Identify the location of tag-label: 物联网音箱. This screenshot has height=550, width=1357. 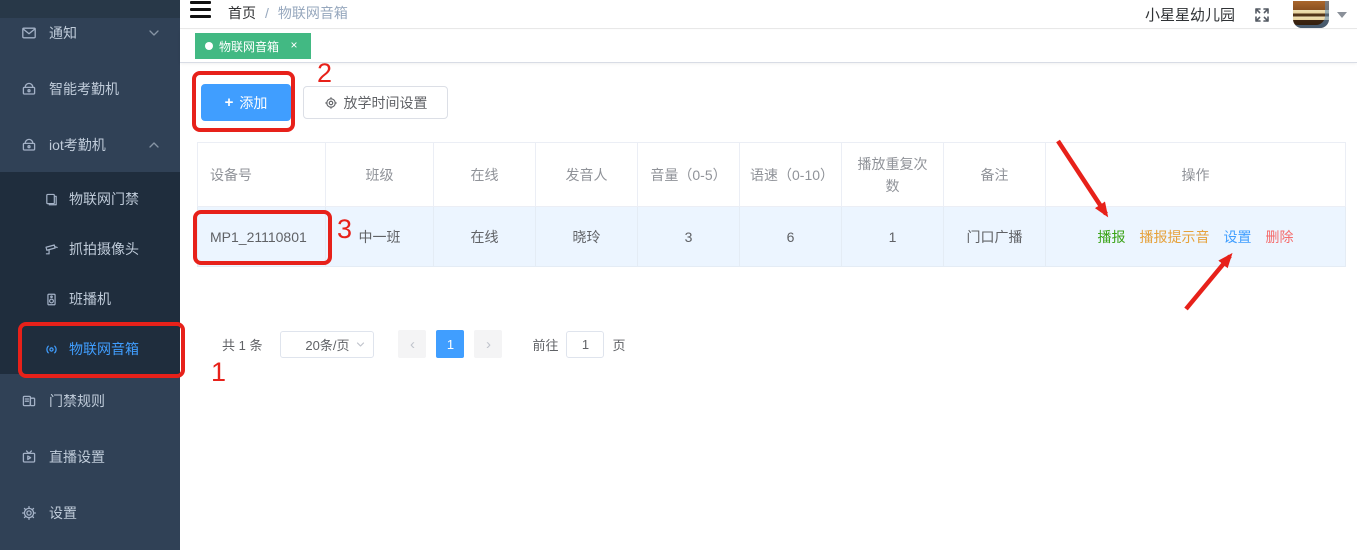
(249, 46).